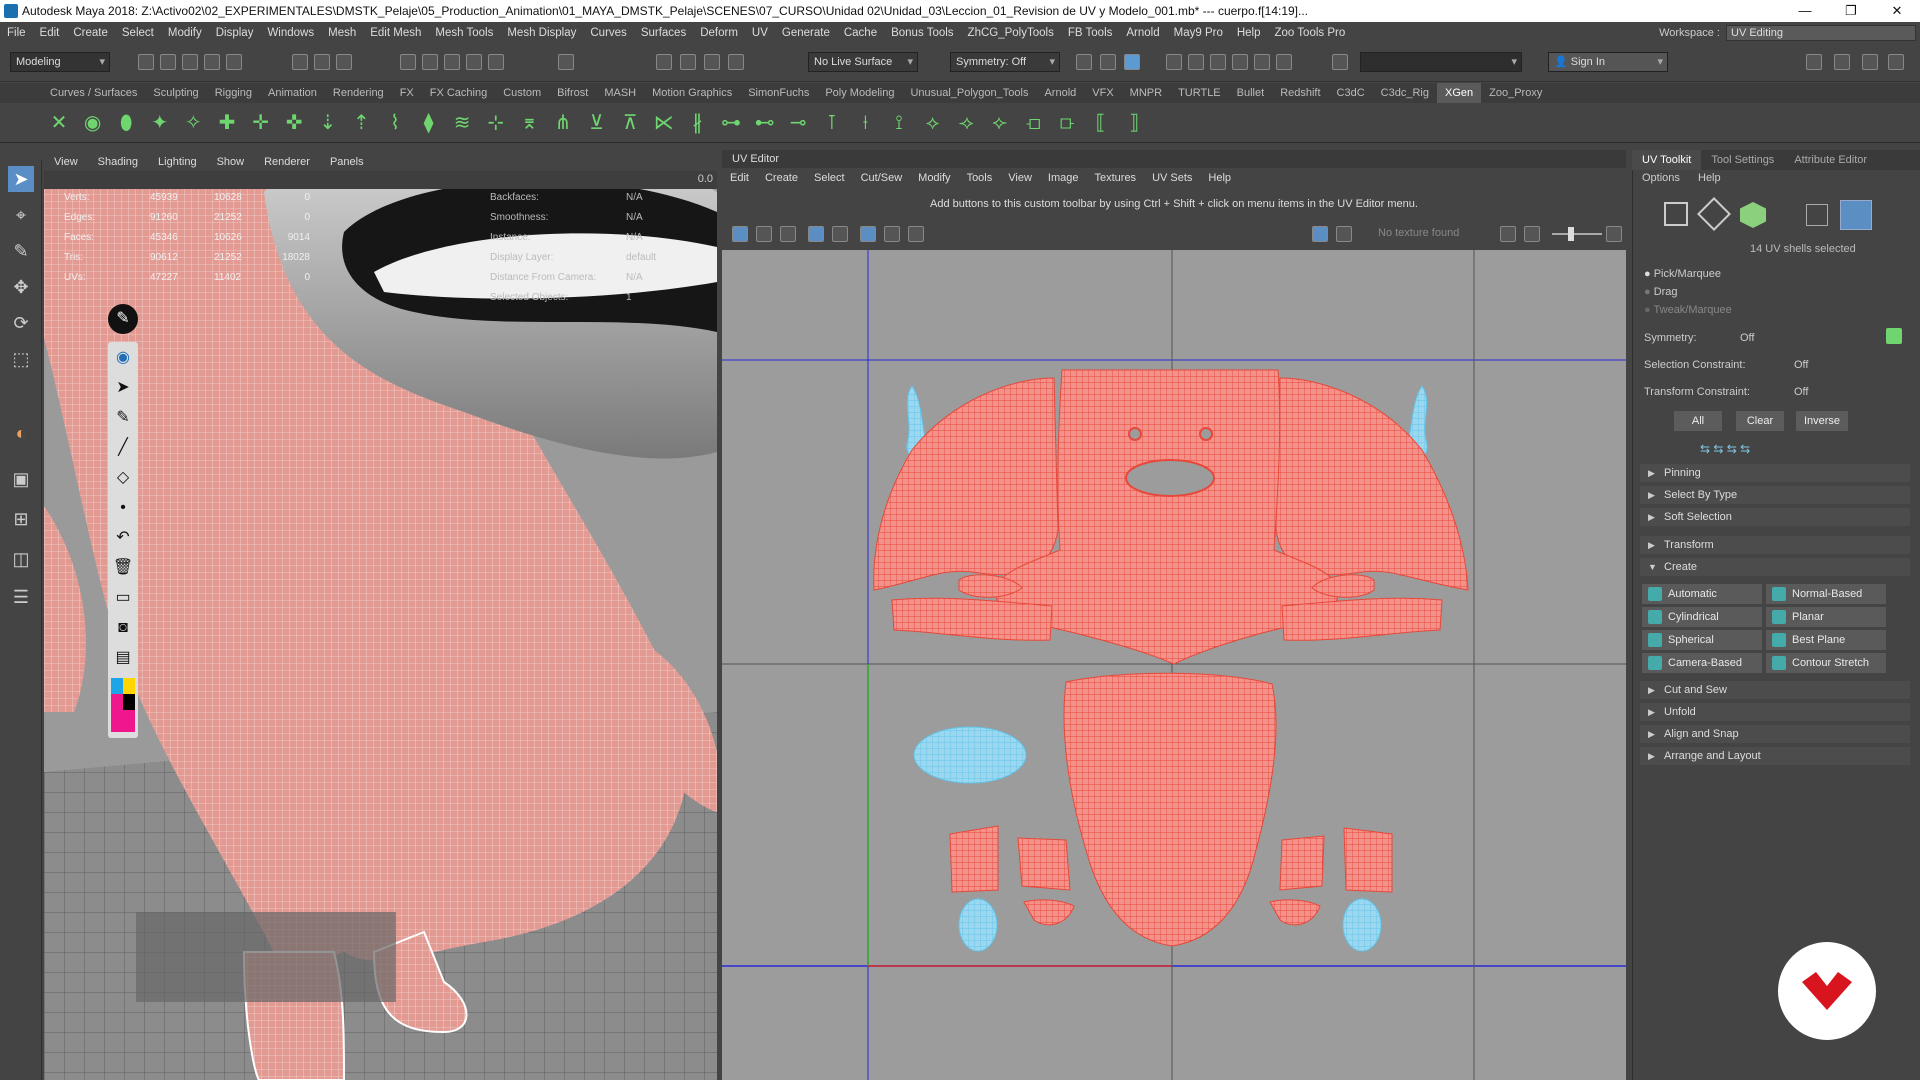 This screenshot has height=1080, width=1920. What do you see at coordinates (781, 178) in the screenshot?
I see `uv-menu-create: Create` at bounding box center [781, 178].